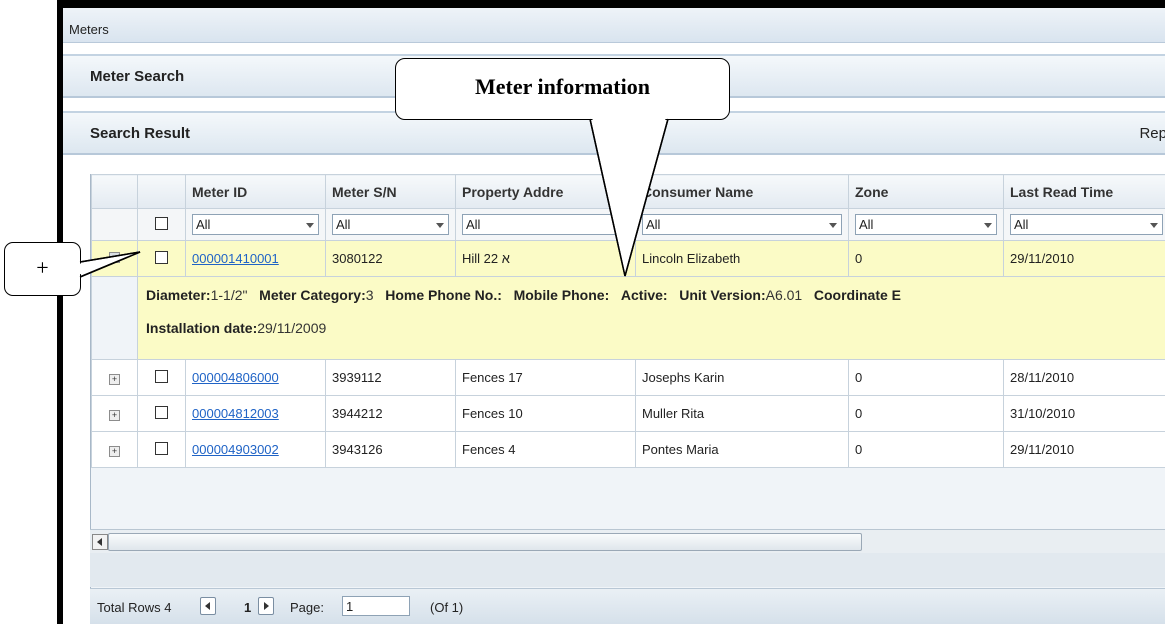  What do you see at coordinates (235, 377) in the screenshot?
I see `meter-id-link: 000004806000` at bounding box center [235, 377].